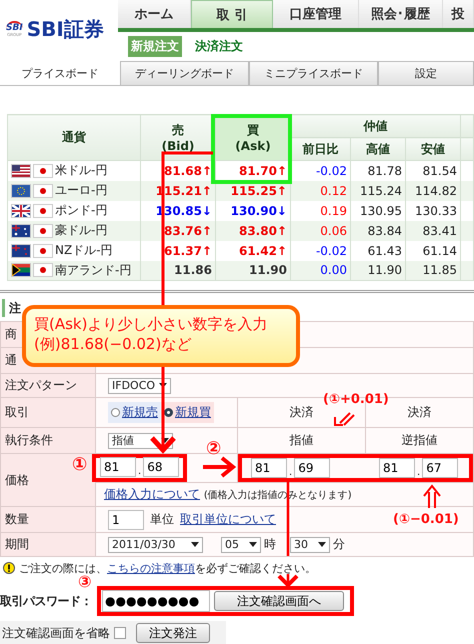  Describe the element at coordinates (312, 468) in the screenshot. I see `price-input: 69` at that location.